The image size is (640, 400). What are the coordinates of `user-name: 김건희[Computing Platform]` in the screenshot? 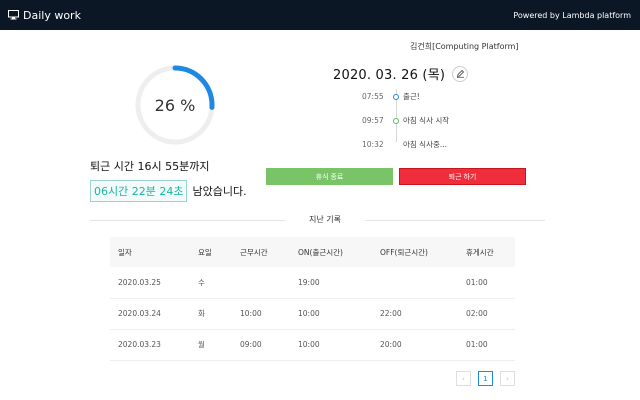 It's located at (464, 46).